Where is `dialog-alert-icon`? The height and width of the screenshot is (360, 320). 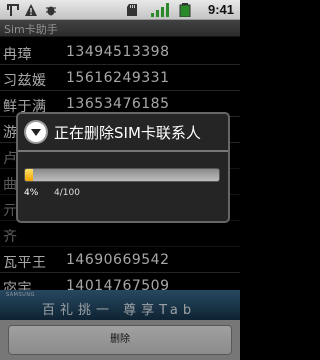 dialog-alert-icon is located at coordinates (36, 132).